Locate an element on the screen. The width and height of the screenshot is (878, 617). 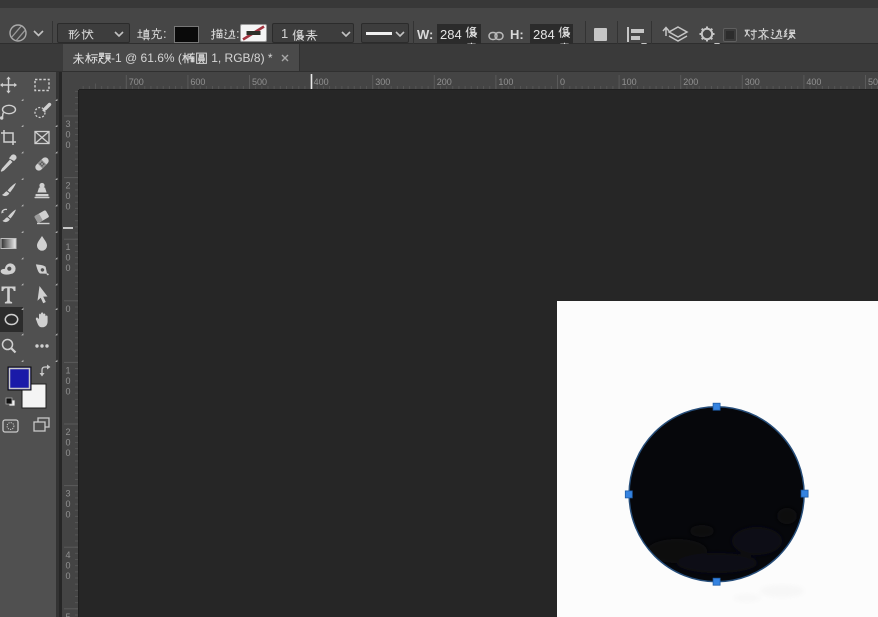
svg-text: 5 is located at coordinates (68, 614).